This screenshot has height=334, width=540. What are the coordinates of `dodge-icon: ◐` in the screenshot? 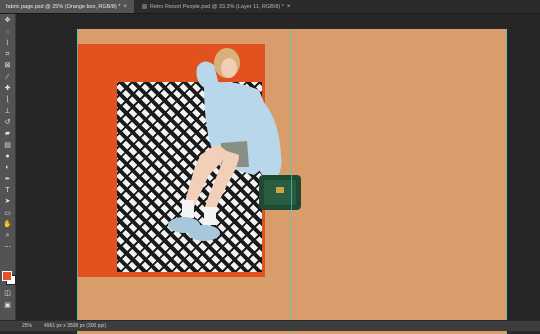 It's located at (7, 167).